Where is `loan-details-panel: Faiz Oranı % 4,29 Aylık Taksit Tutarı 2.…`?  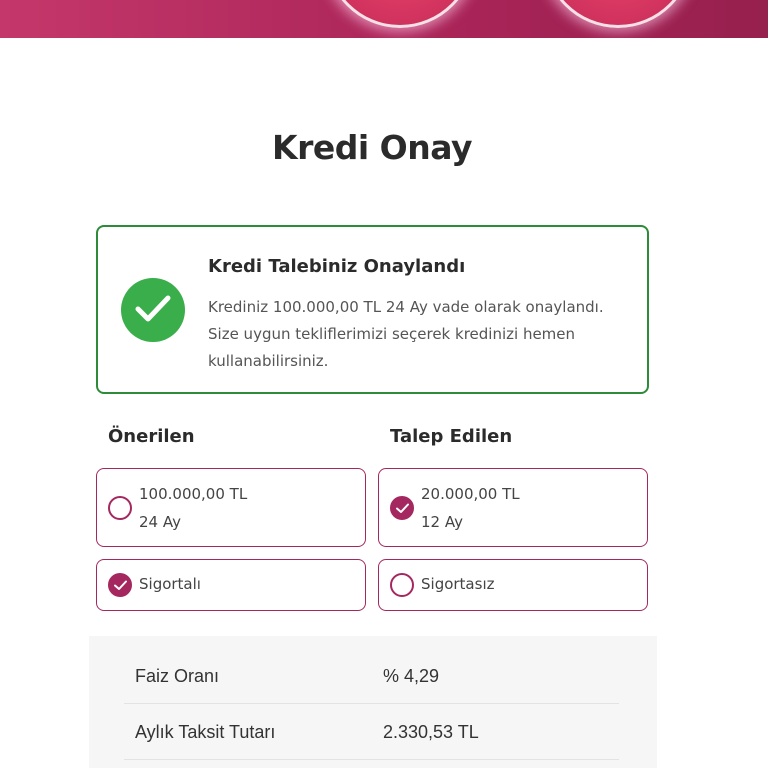
loan-details-panel: Faiz Oranı % 4,29 Aylık Taksit Tutarı 2.… is located at coordinates (373, 702).